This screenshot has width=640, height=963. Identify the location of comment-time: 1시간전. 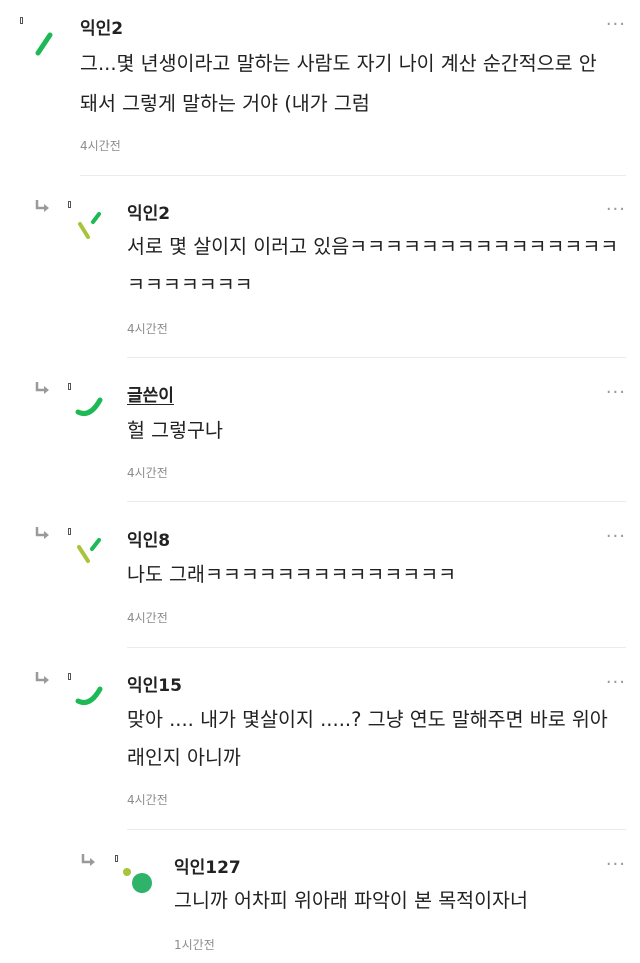
(194, 945).